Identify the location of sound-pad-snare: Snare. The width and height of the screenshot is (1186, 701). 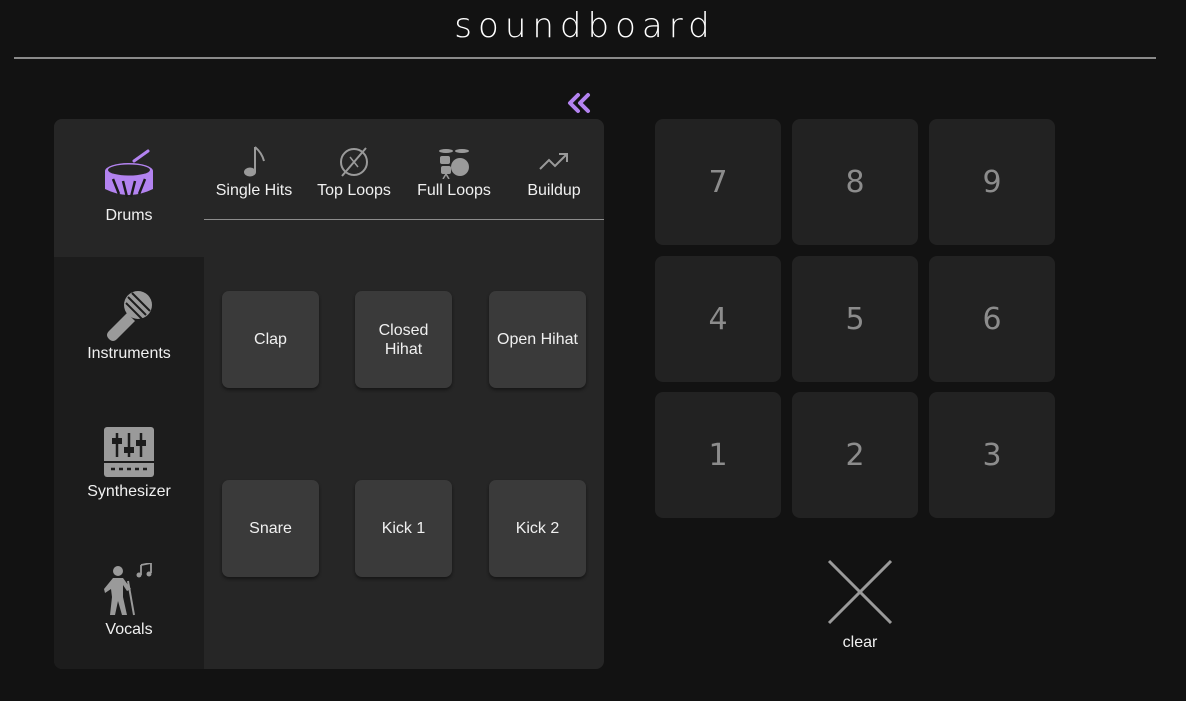
(270, 528).